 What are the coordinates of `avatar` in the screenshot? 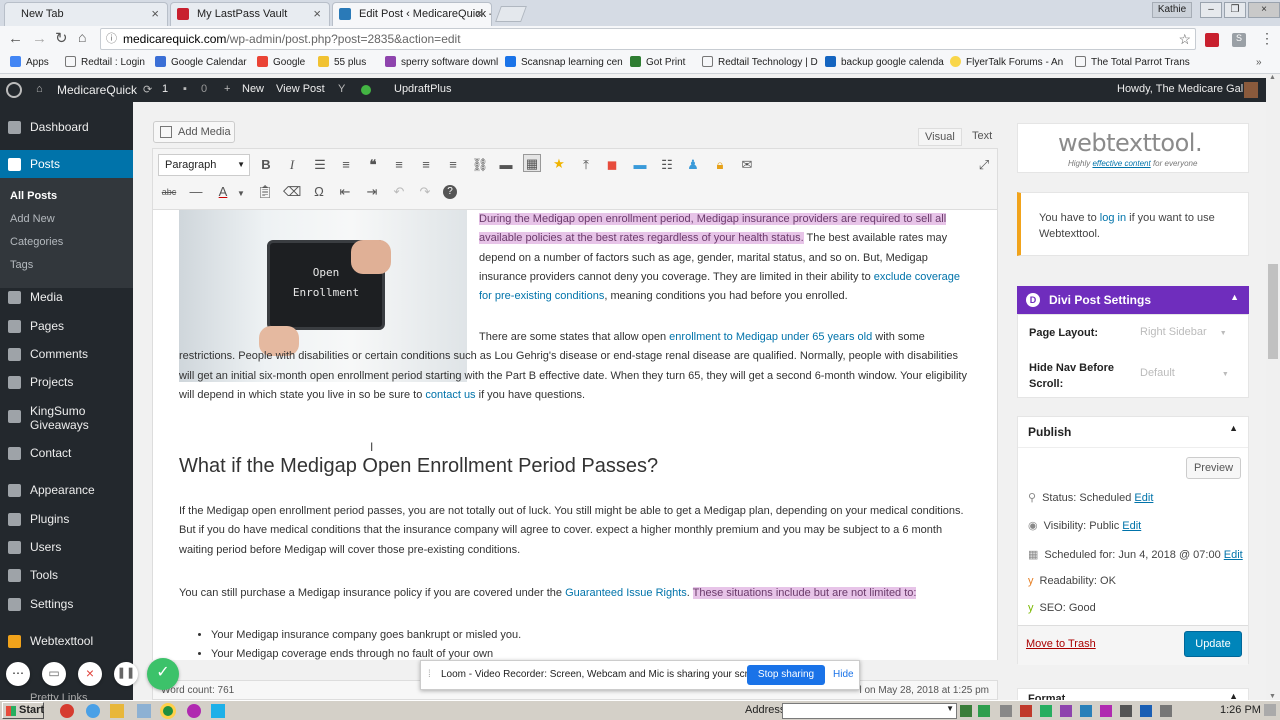 It's located at (1251, 90).